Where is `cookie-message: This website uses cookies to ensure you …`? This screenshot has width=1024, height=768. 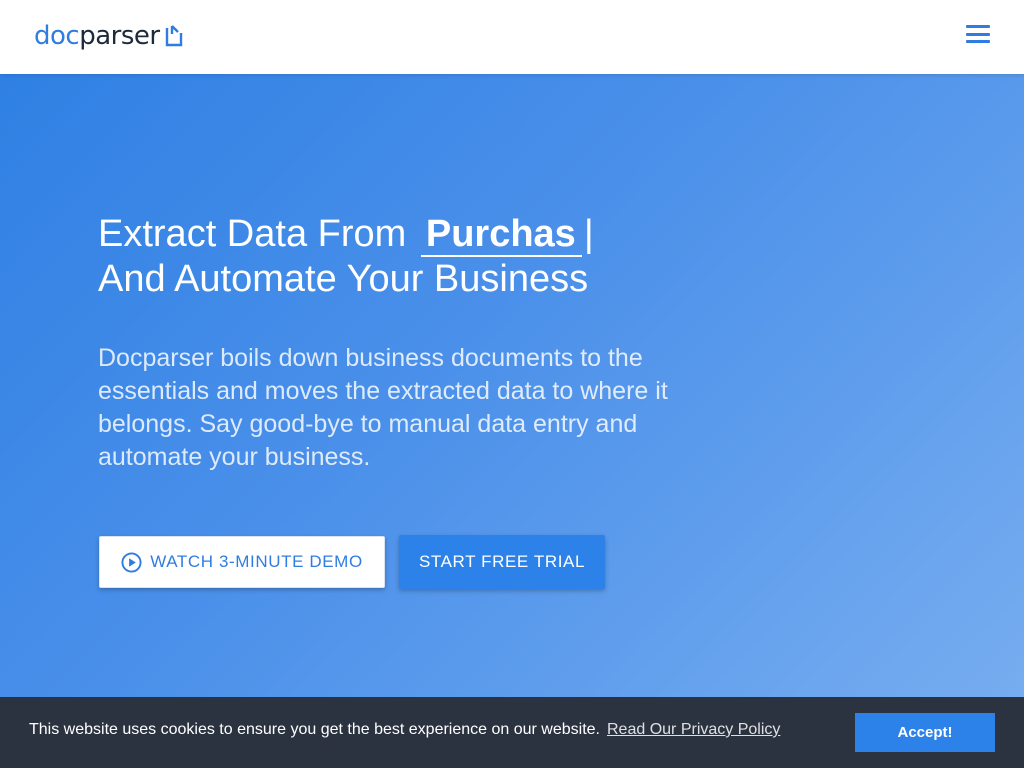
cookie-message: This website uses cookies to ensure you … is located at coordinates (314, 729).